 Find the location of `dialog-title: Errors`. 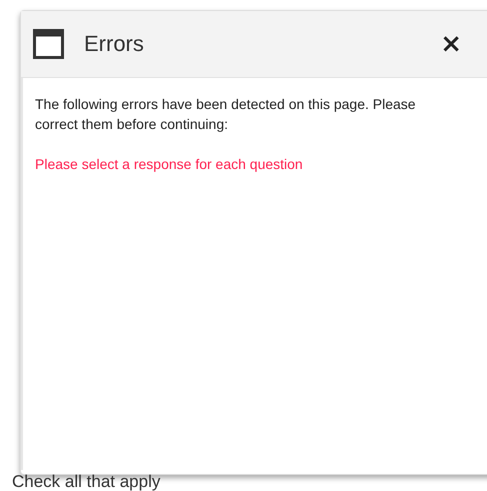

dialog-title: Errors is located at coordinates (114, 44).